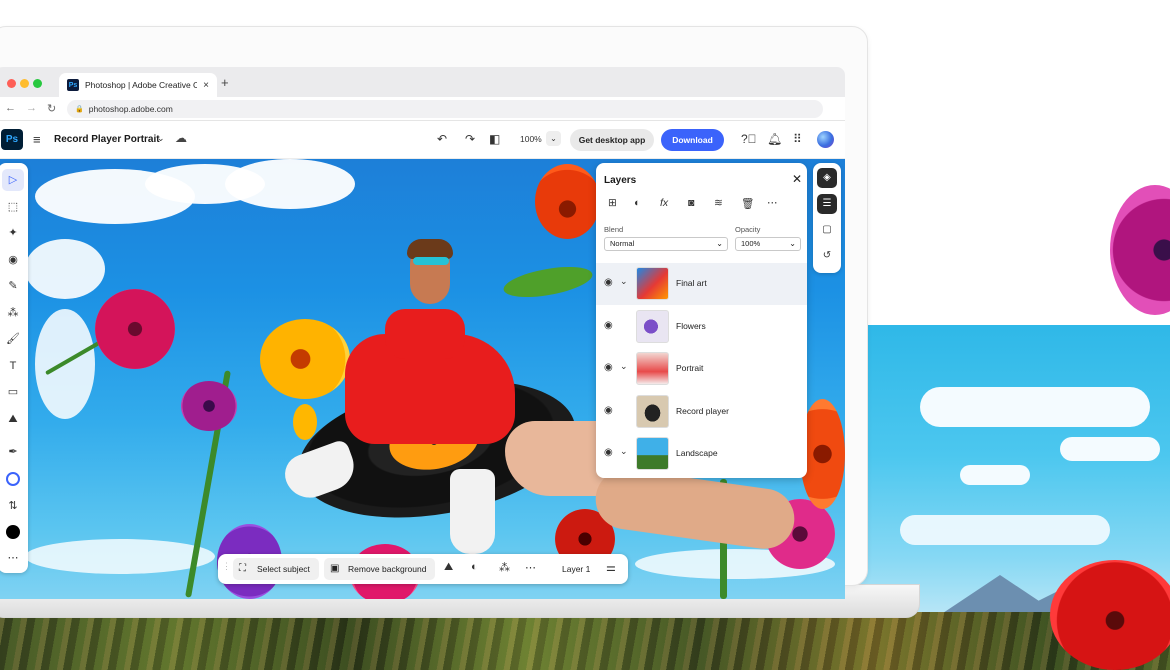 This screenshot has width=1170, height=670. Describe the element at coordinates (138, 85) in the screenshot. I see `browser-tab: Ps Photoshop | Adobe Creative C ×` at that location.